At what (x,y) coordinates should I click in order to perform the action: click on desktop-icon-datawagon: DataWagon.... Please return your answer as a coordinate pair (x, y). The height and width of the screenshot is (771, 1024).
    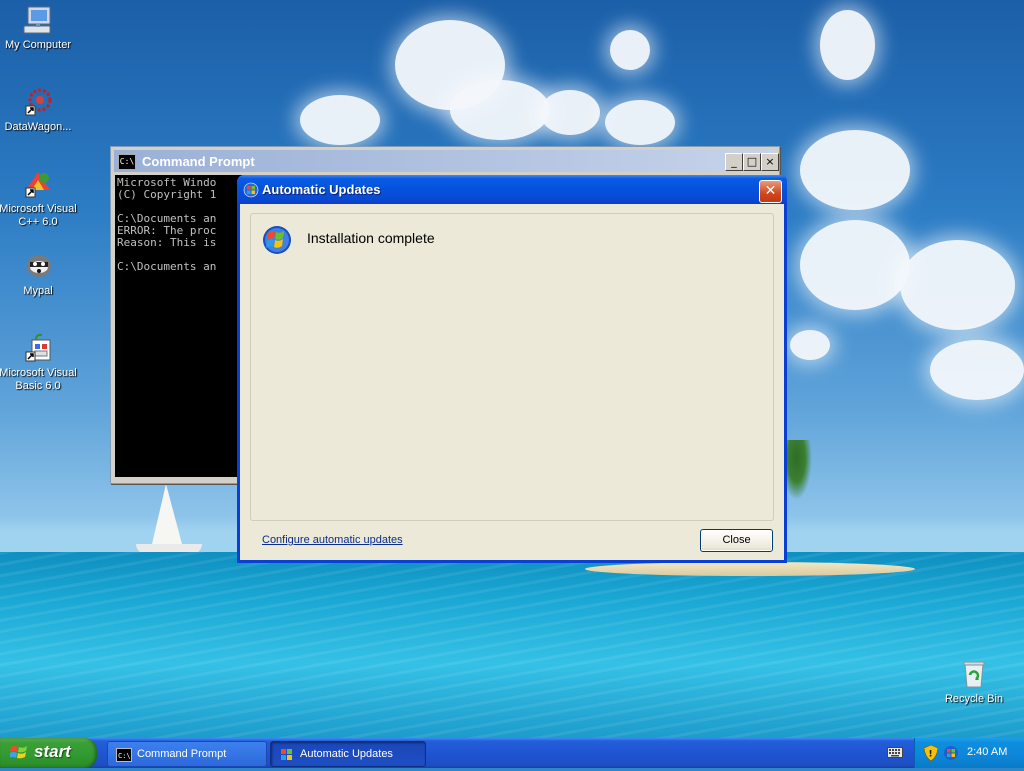
    Looking at the image, I should click on (39, 110).